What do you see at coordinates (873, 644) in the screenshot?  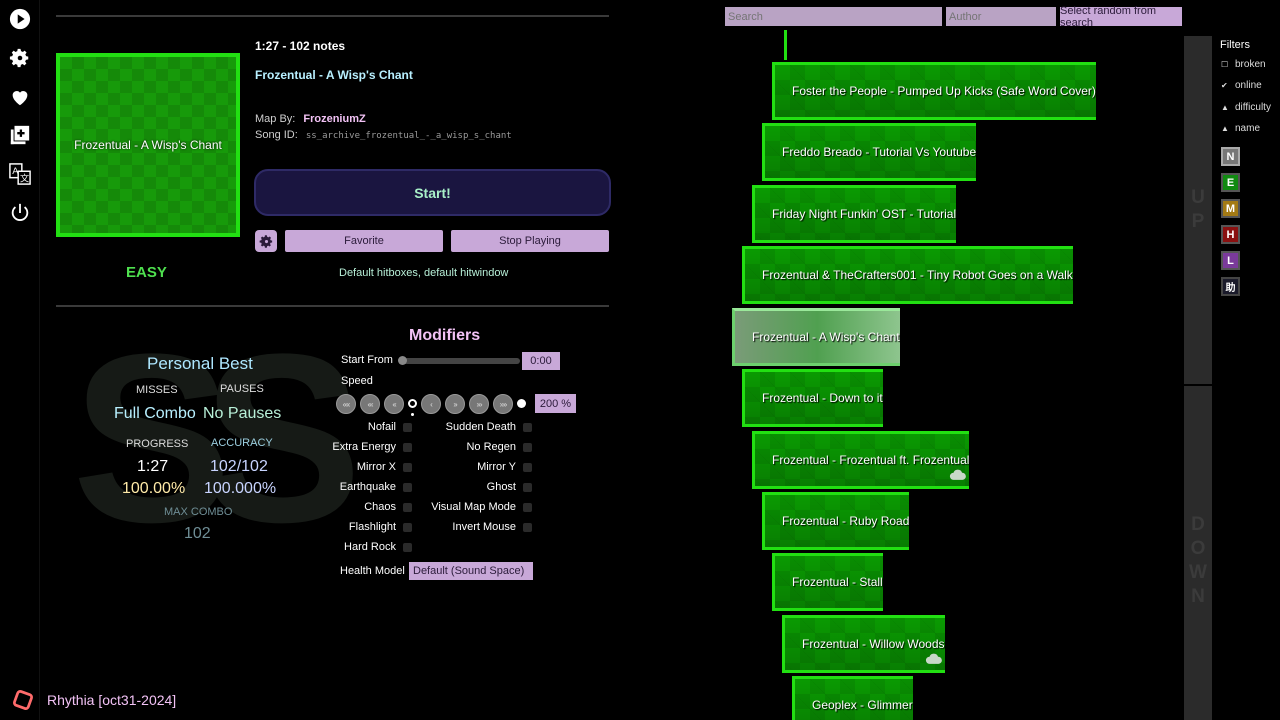 I see `song-list-item-label: Frozentual - Willow Woods` at bounding box center [873, 644].